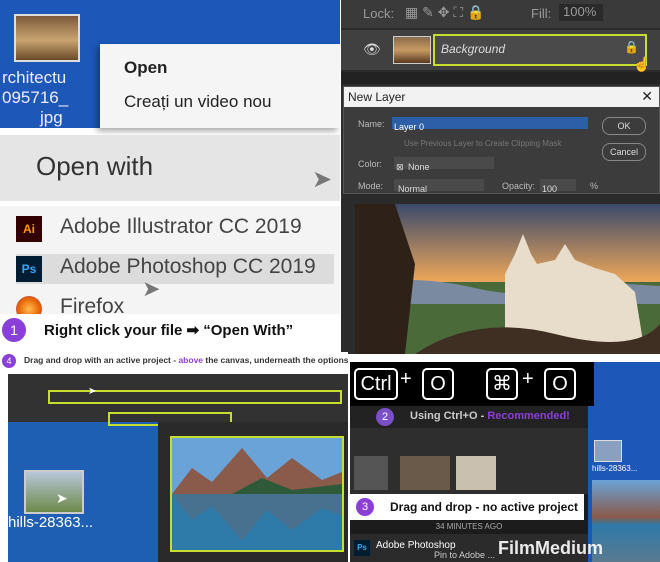 The width and height of the screenshot is (660, 562). Describe the element at coordinates (175, 305) in the screenshot. I see `app-firefox: Firefox` at that location.